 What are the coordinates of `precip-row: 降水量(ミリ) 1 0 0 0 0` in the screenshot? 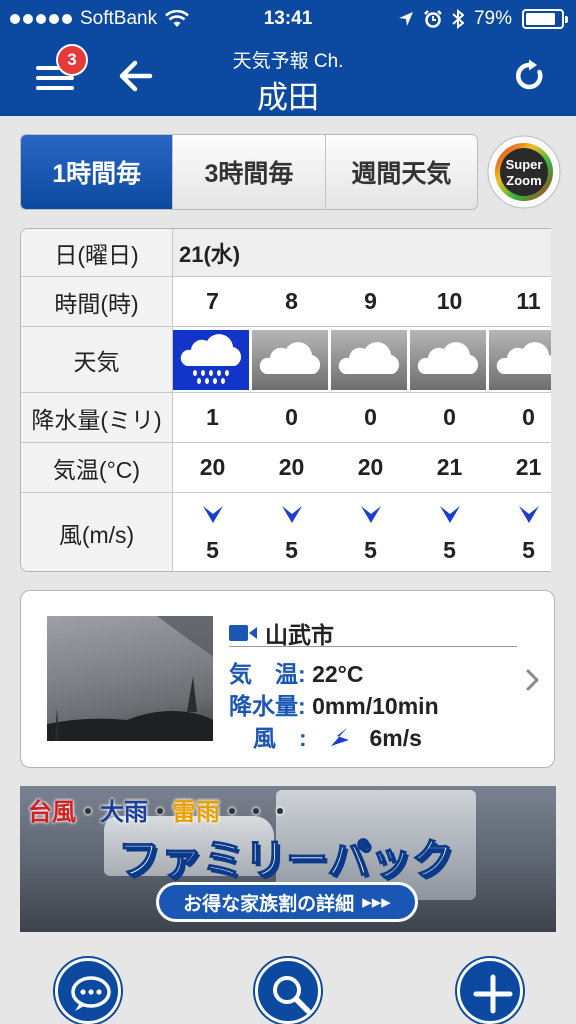 It's located at (286, 418).